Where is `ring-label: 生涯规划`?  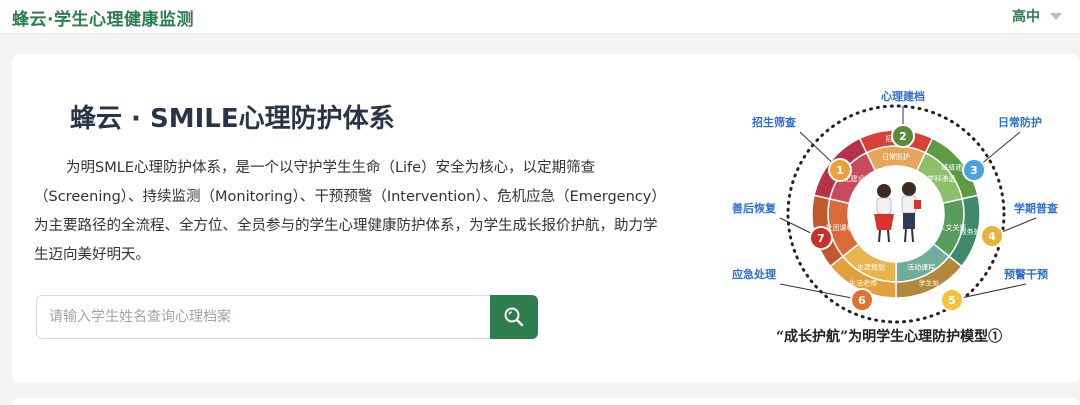
ring-label: 生涯规划 is located at coordinates (871, 266).